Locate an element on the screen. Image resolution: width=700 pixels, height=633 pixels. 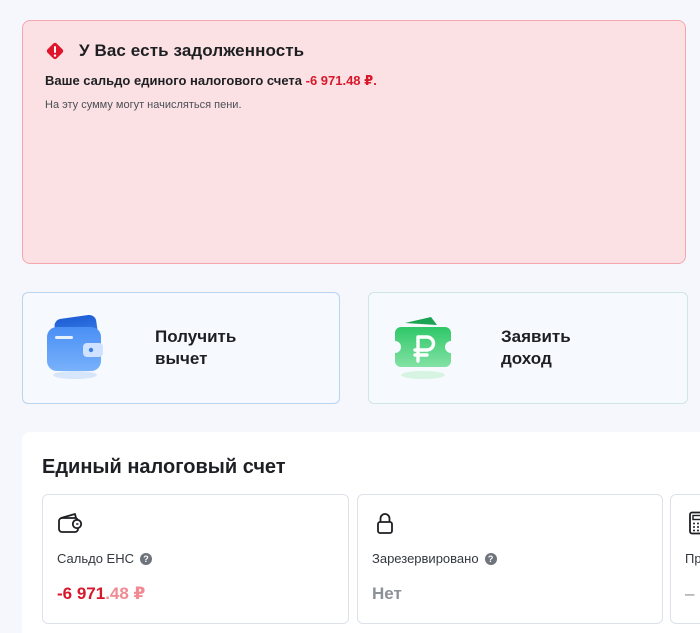
ens-balance-card: Сальдо ЕНС ? -6 971.48 ₽ is located at coordinates (195, 559).